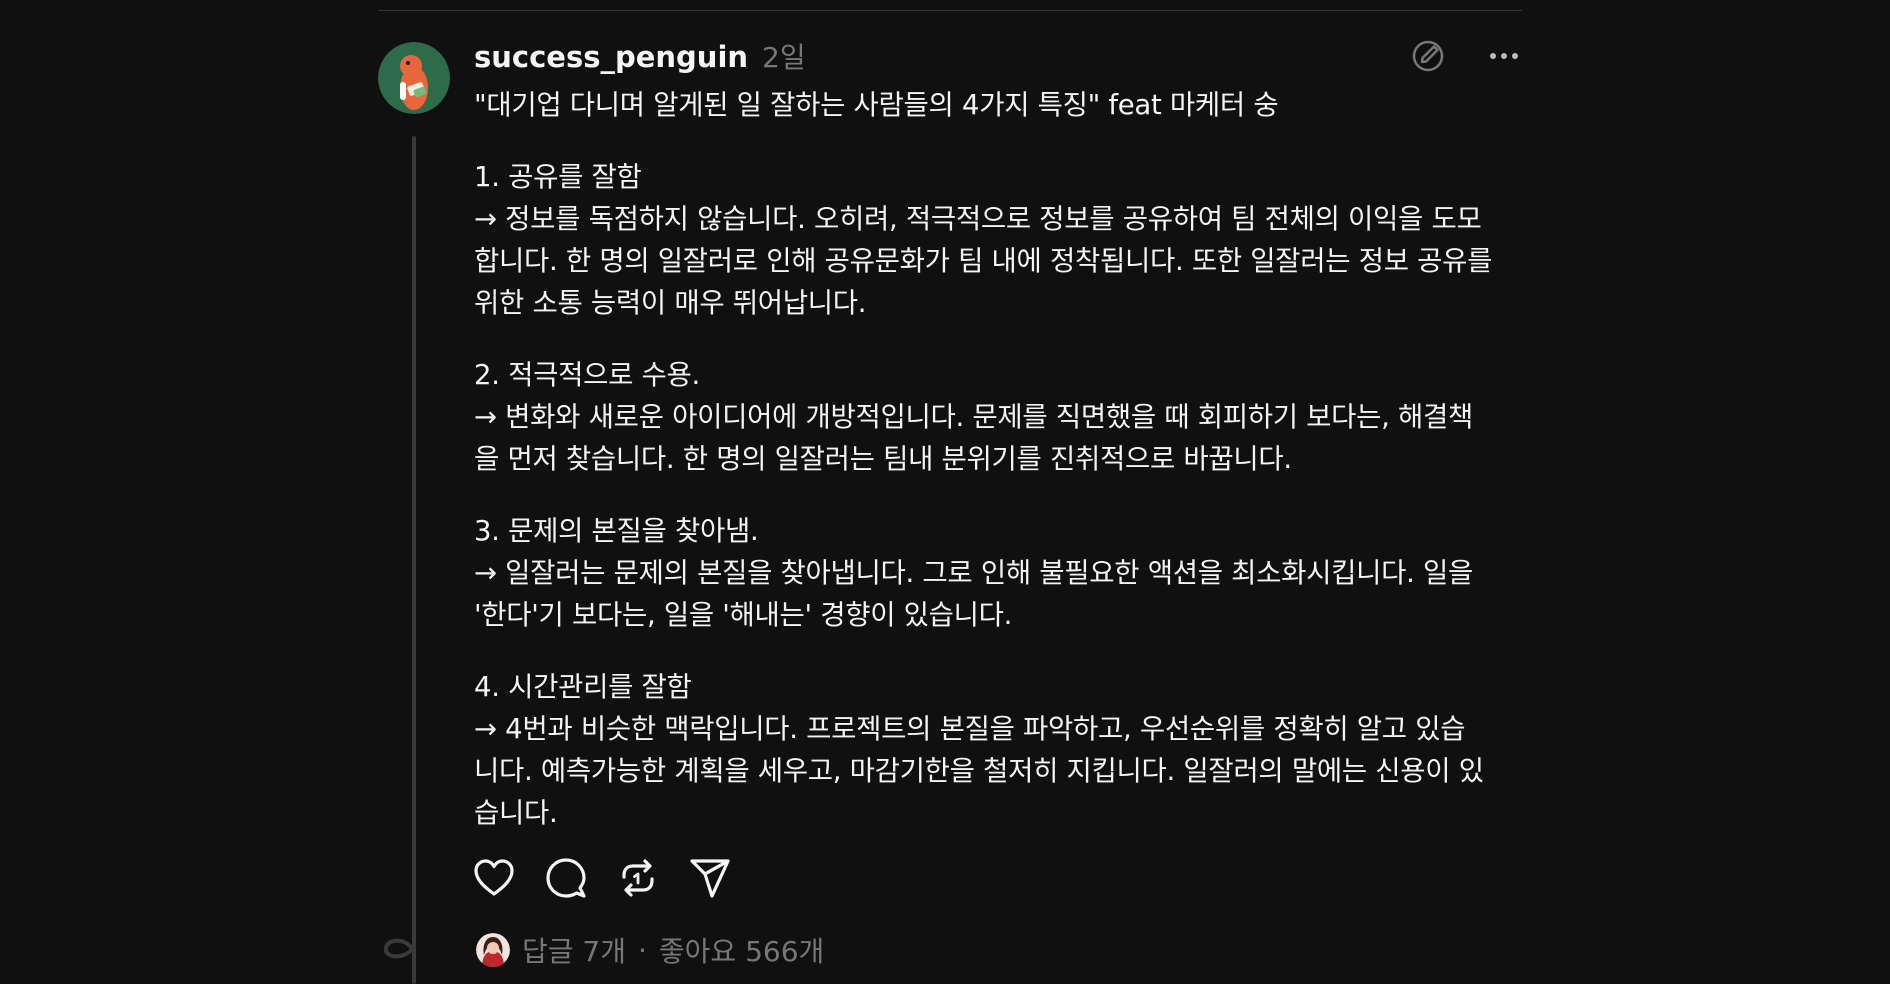 The image size is (1890, 984). Describe the element at coordinates (574, 950) in the screenshot. I see `reply-count-link: 답글 7개` at that location.